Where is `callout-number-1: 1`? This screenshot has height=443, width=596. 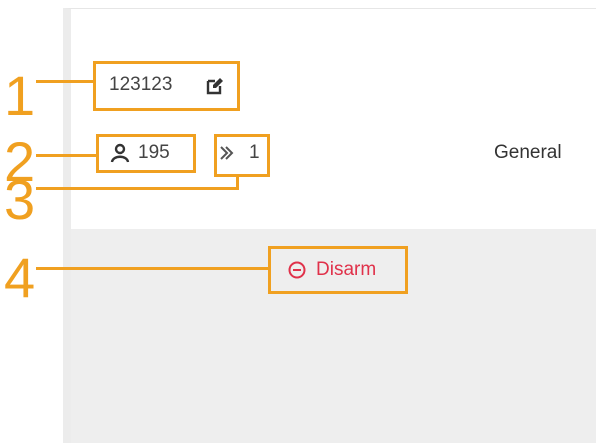
callout-number-1: 1 is located at coordinates (20, 95).